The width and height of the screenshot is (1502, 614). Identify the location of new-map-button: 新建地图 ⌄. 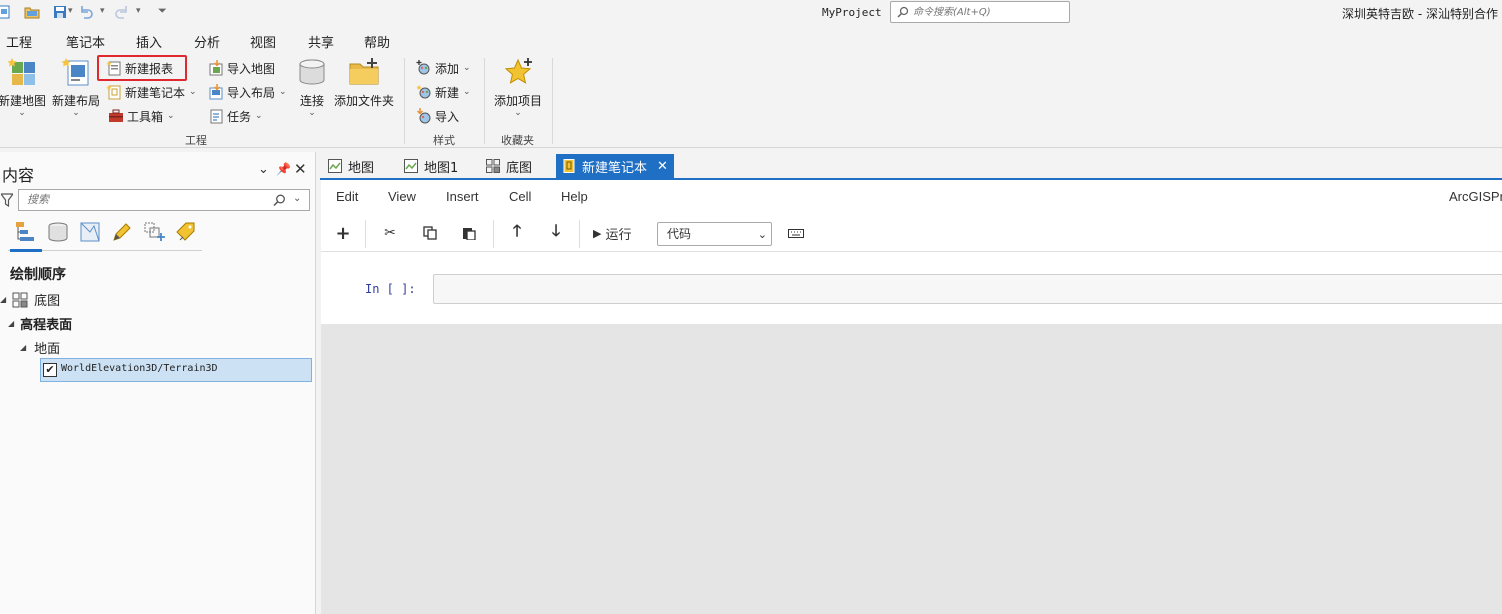
(23, 87).